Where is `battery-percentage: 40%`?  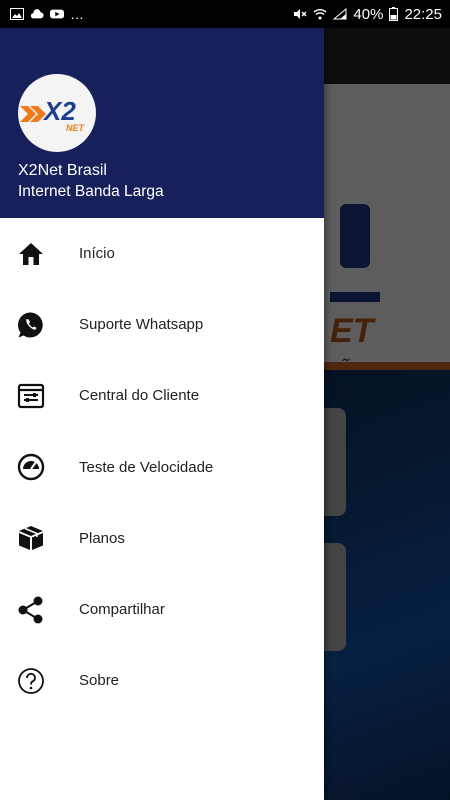
battery-percentage: 40% is located at coordinates (368, 14).